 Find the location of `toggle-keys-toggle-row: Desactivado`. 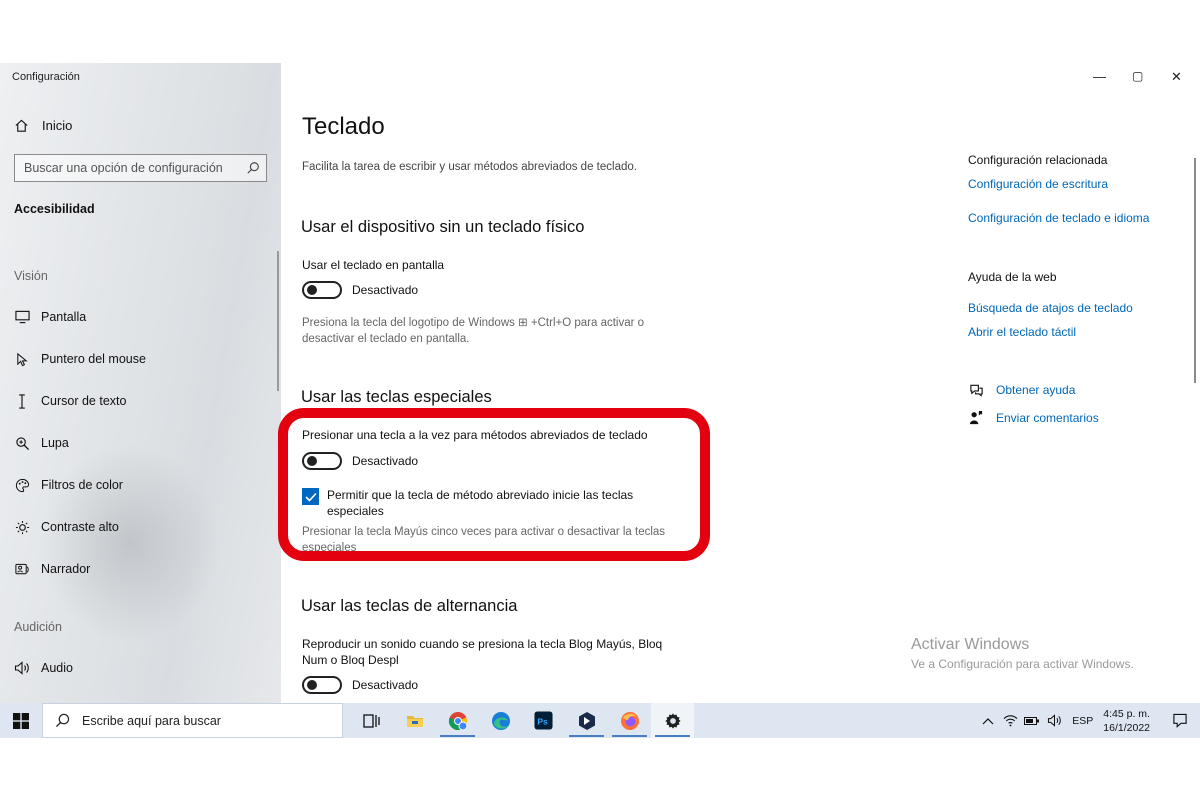

toggle-keys-toggle-row: Desactivado is located at coordinates (360, 685).